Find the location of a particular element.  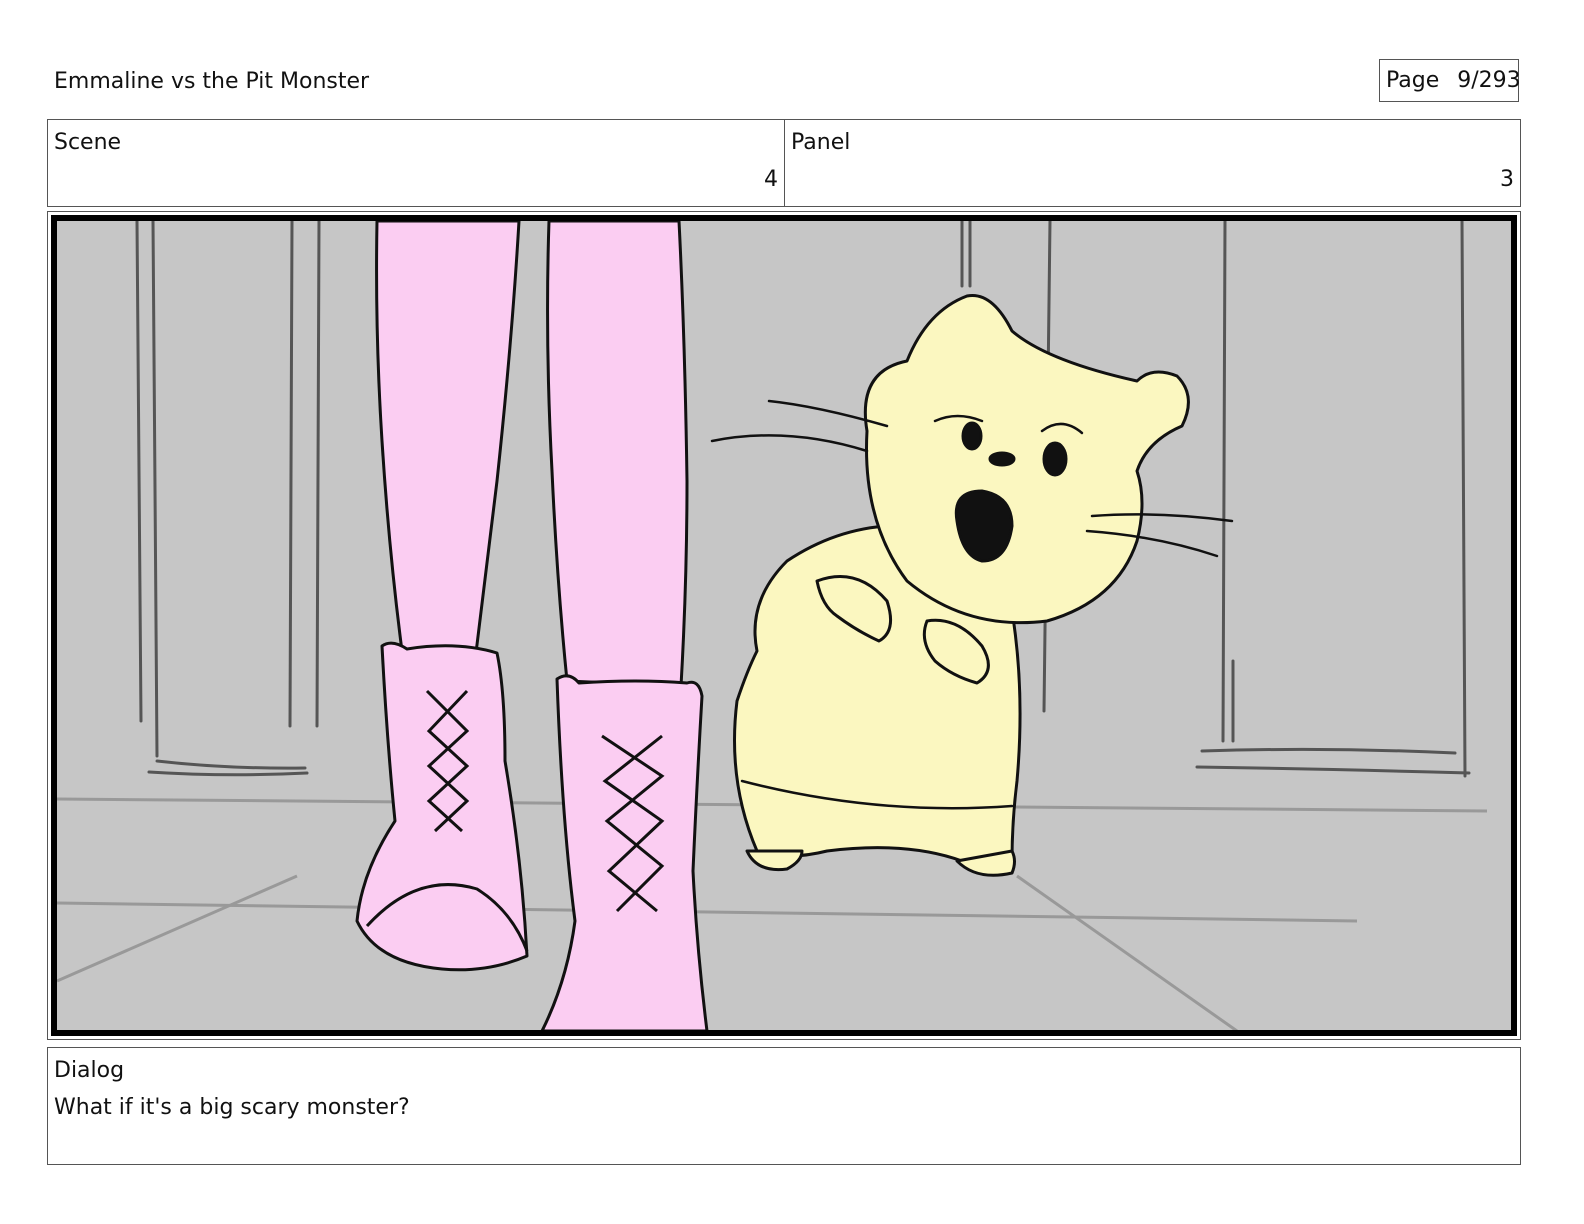

dialog-text: What if it's a big scary monster? is located at coordinates (232, 1107).